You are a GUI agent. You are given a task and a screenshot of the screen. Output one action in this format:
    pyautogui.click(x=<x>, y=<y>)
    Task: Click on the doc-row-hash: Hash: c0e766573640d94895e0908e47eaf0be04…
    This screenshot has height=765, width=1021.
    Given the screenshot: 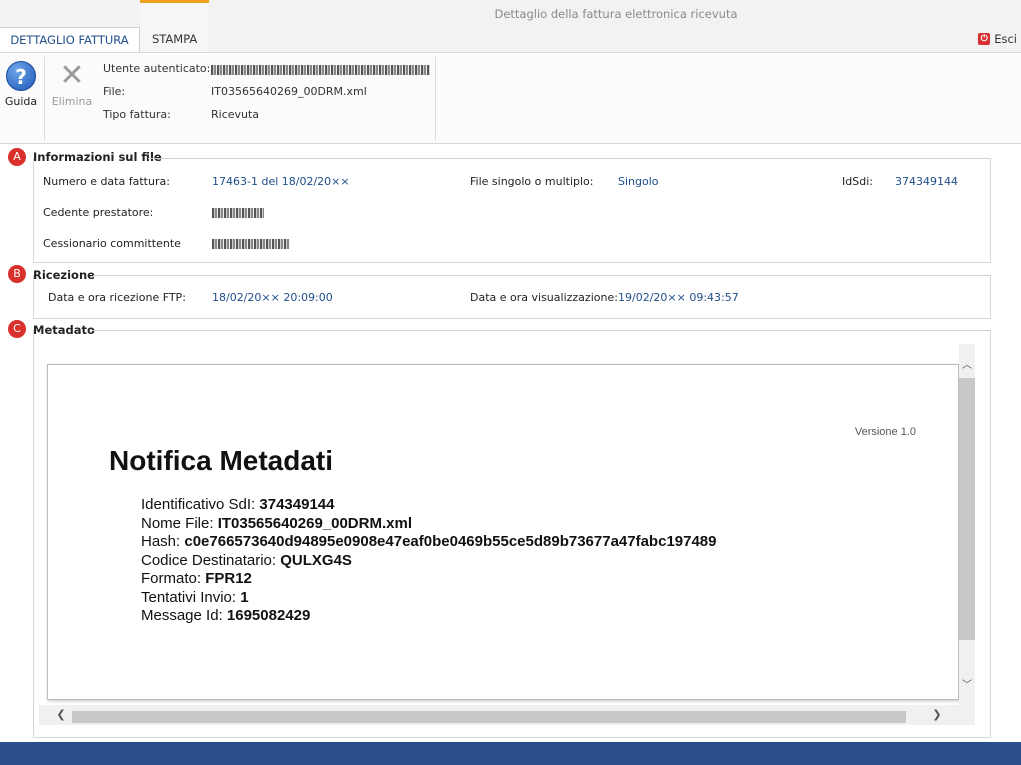 What is the action you would take?
    pyautogui.click(x=429, y=542)
    